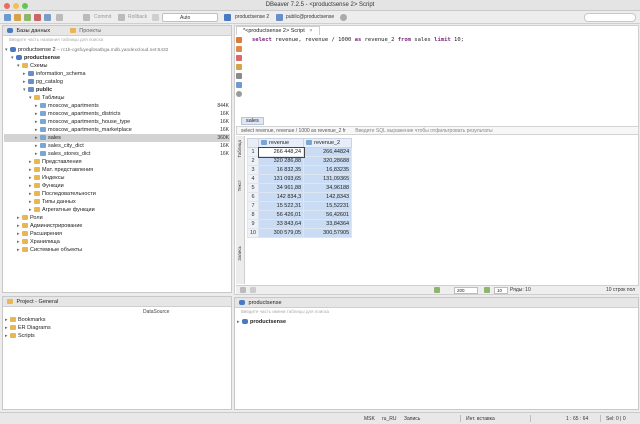 Image resolution: width=640 pixels, height=424 pixels. Describe the element at coordinates (59, 17) in the screenshot. I see `tx-icon` at that location.